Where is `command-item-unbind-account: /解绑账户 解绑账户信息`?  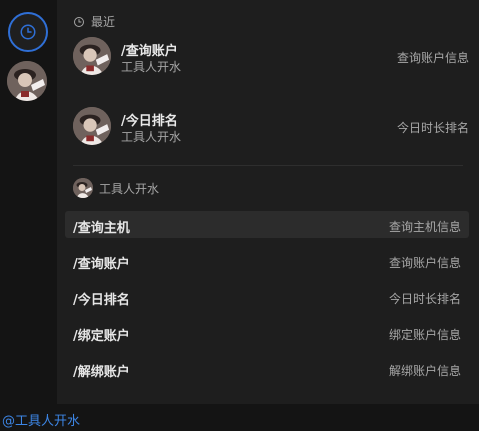 command-item-unbind-account: /解绑账户 解绑账户信息 is located at coordinates (267, 368).